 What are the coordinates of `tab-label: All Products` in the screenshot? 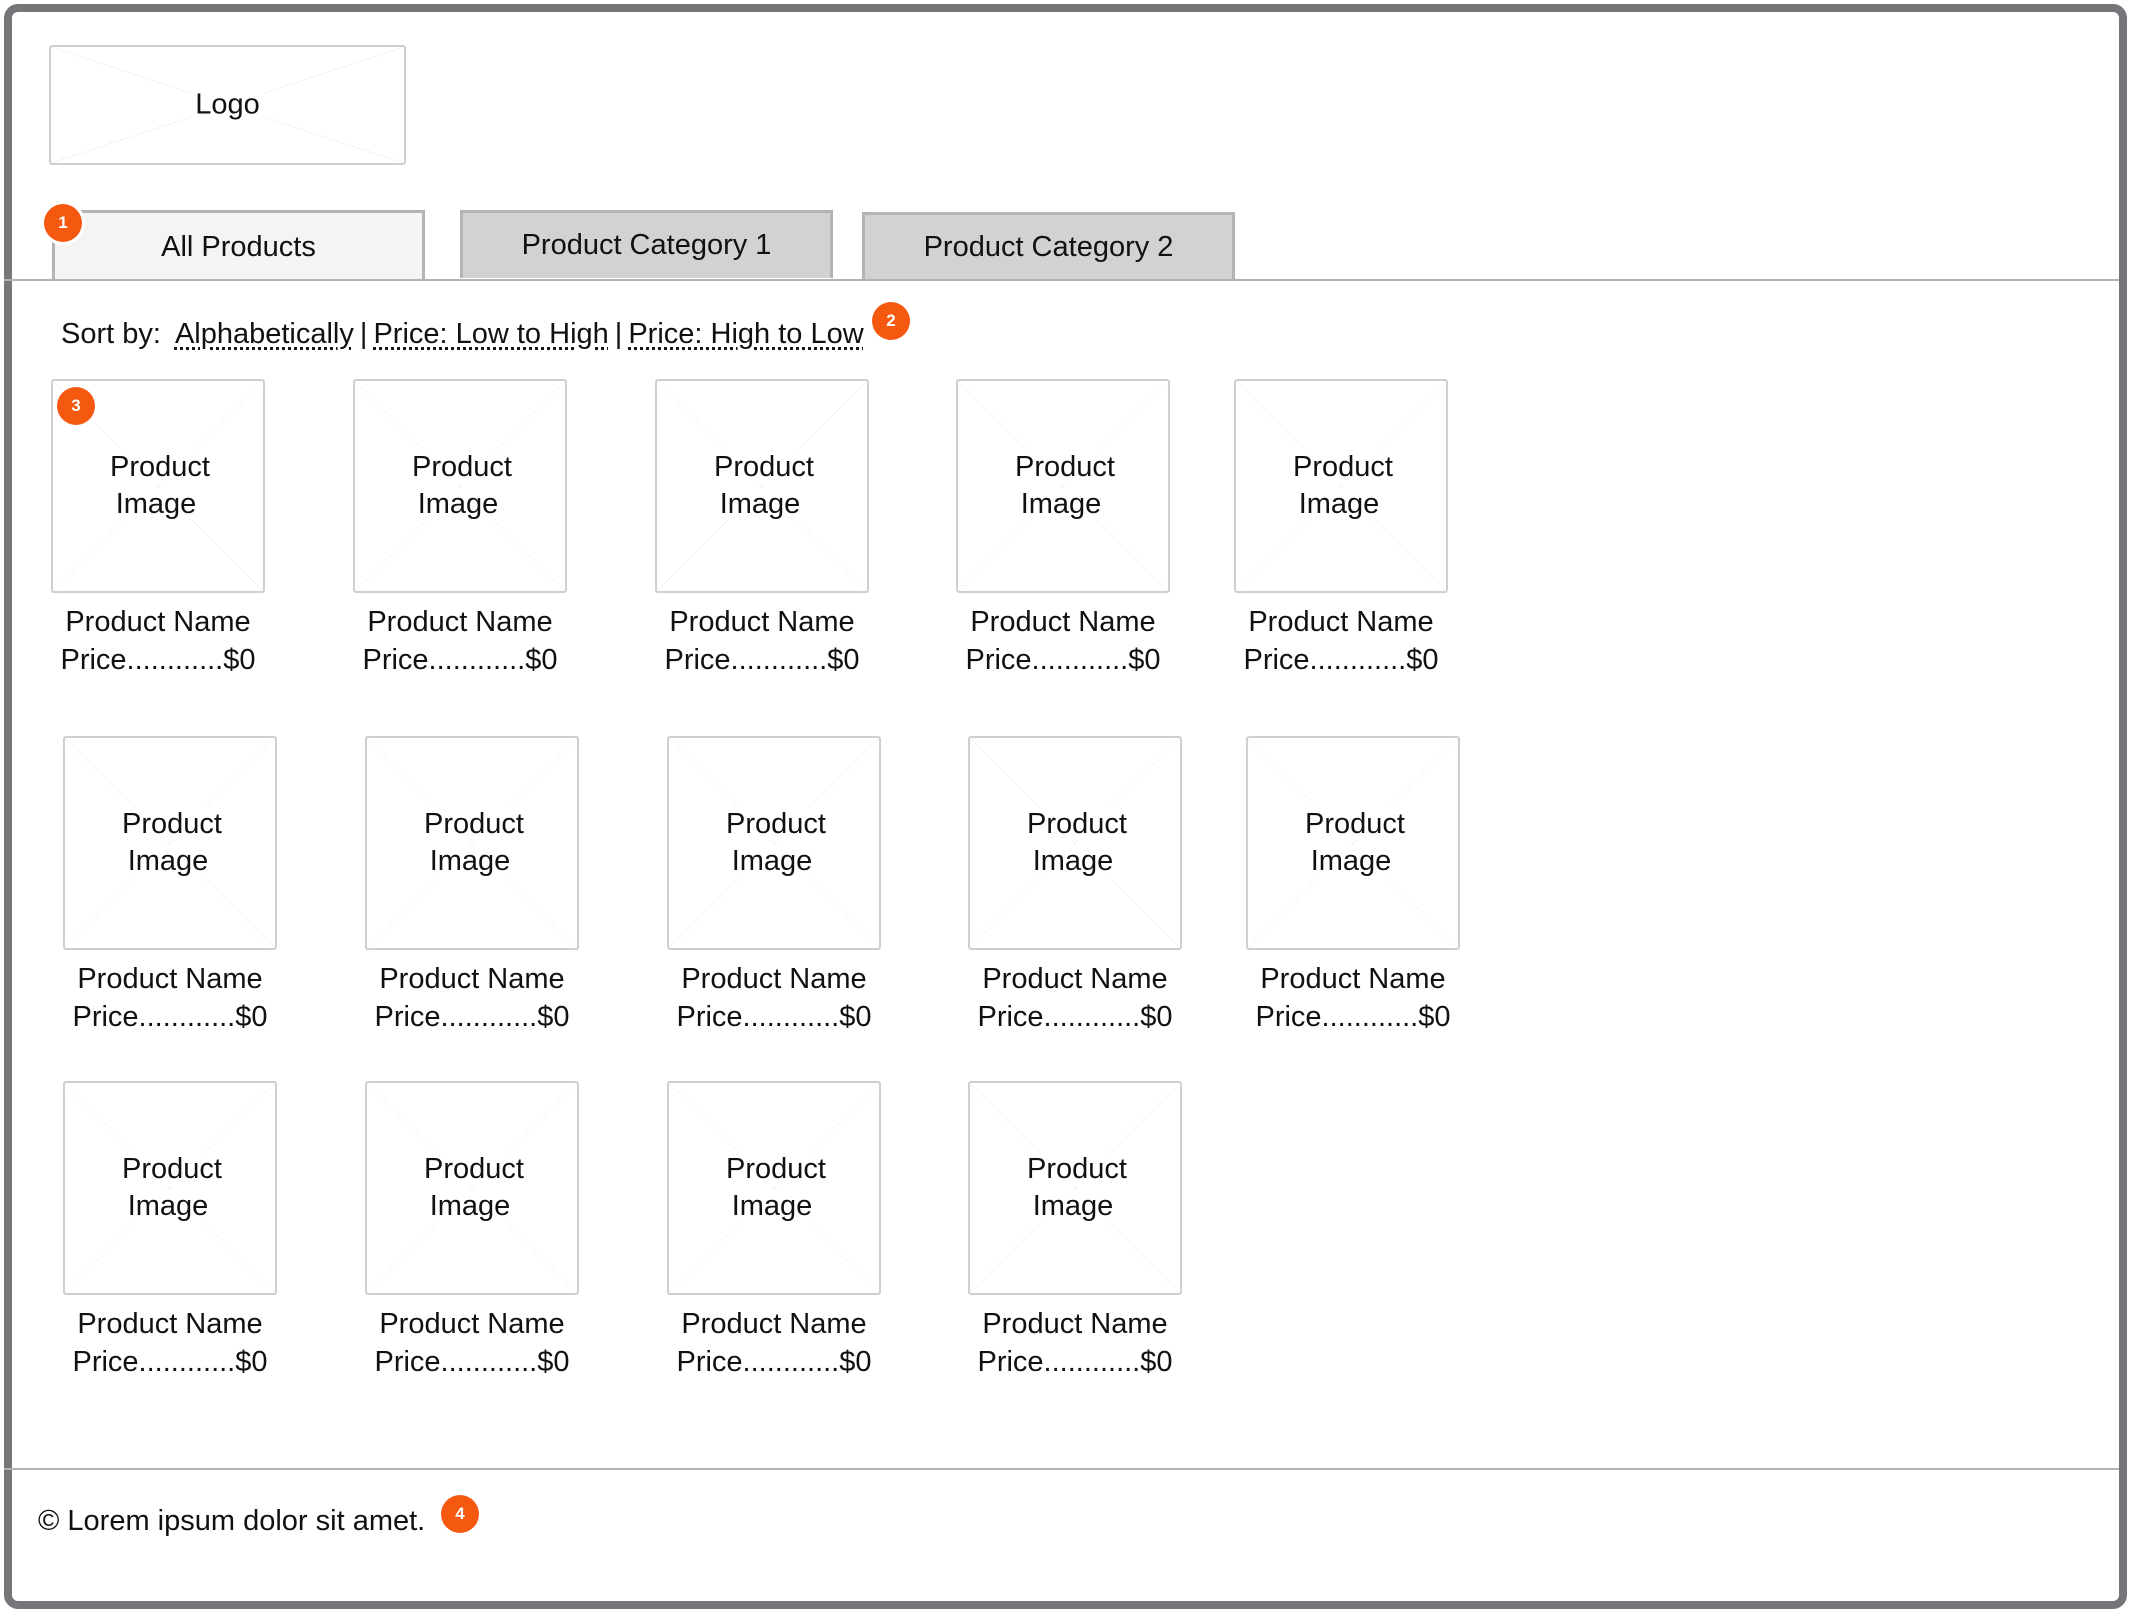 It's located at (238, 246).